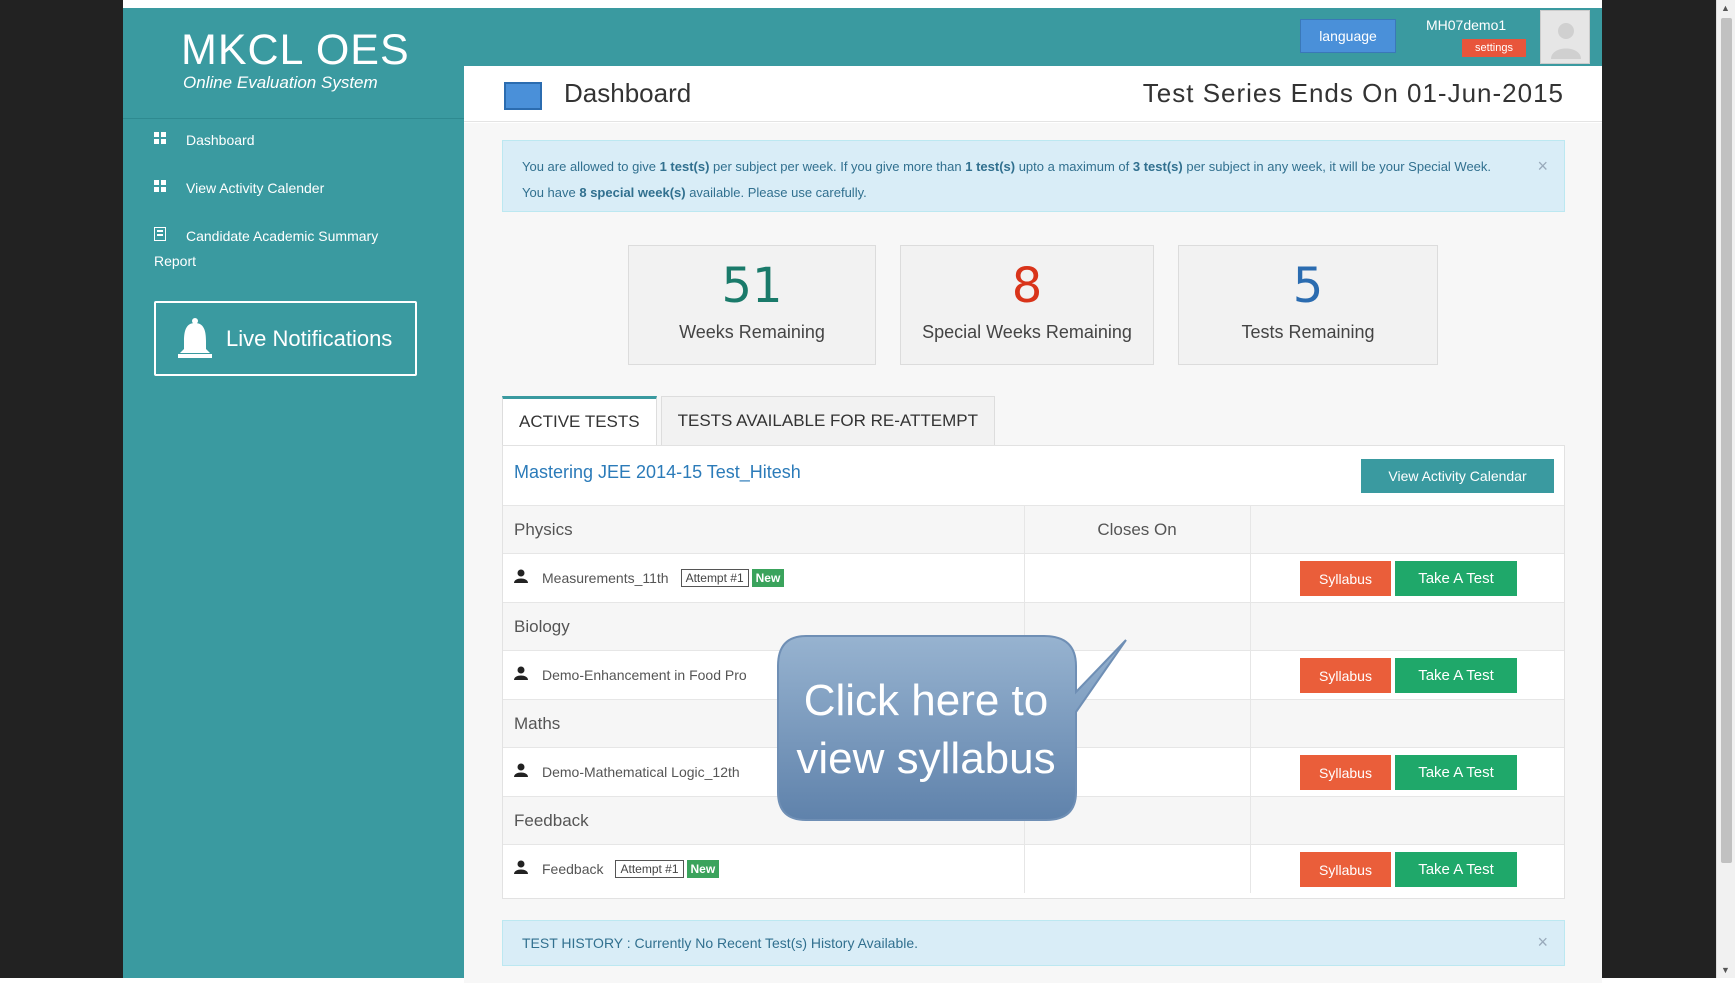 The height and width of the screenshot is (983, 1735). What do you see at coordinates (1308, 332) in the screenshot?
I see `stat-label: Tests Remaining` at bounding box center [1308, 332].